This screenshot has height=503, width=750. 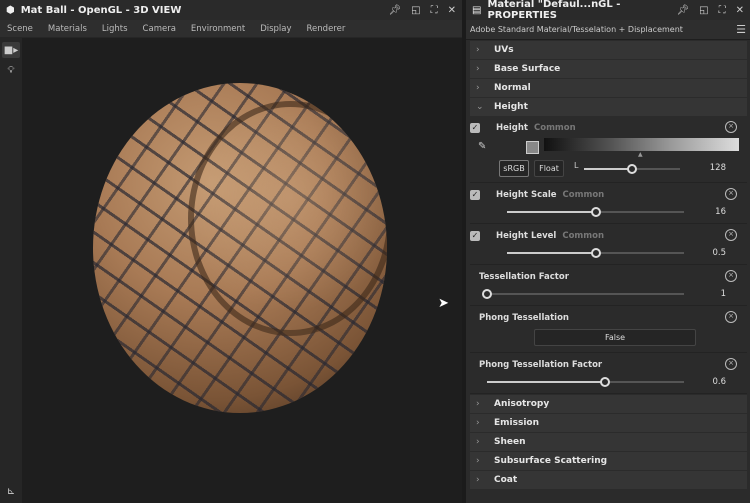 What do you see at coordinates (516, 423) in the screenshot?
I see `section-label: Emission` at bounding box center [516, 423].